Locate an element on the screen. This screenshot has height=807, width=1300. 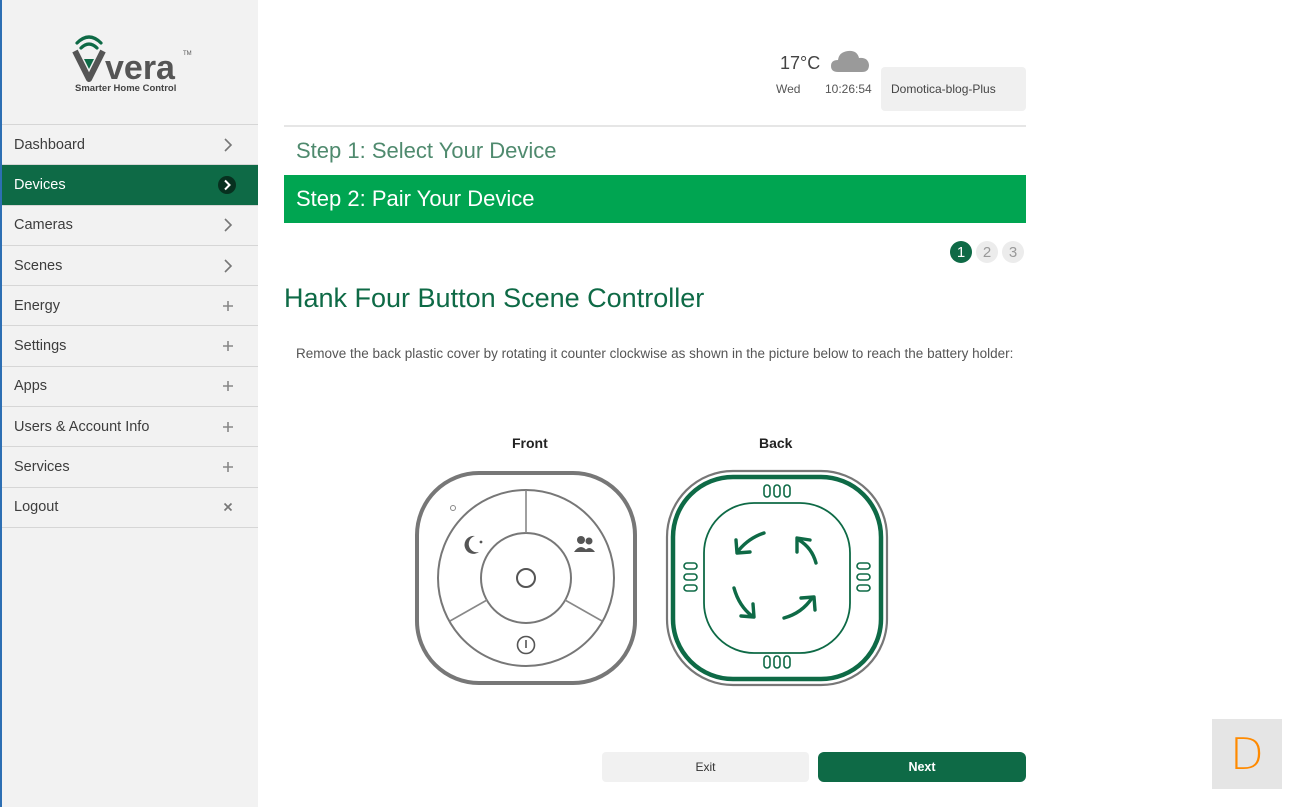
substep-2: 2 is located at coordinates (987, 252).